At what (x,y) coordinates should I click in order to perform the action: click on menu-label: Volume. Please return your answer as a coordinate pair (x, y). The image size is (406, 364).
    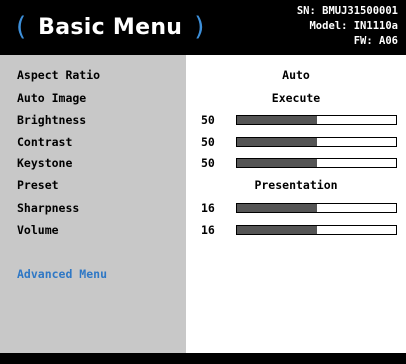
    Looking at the image, I should click on (38, 230).